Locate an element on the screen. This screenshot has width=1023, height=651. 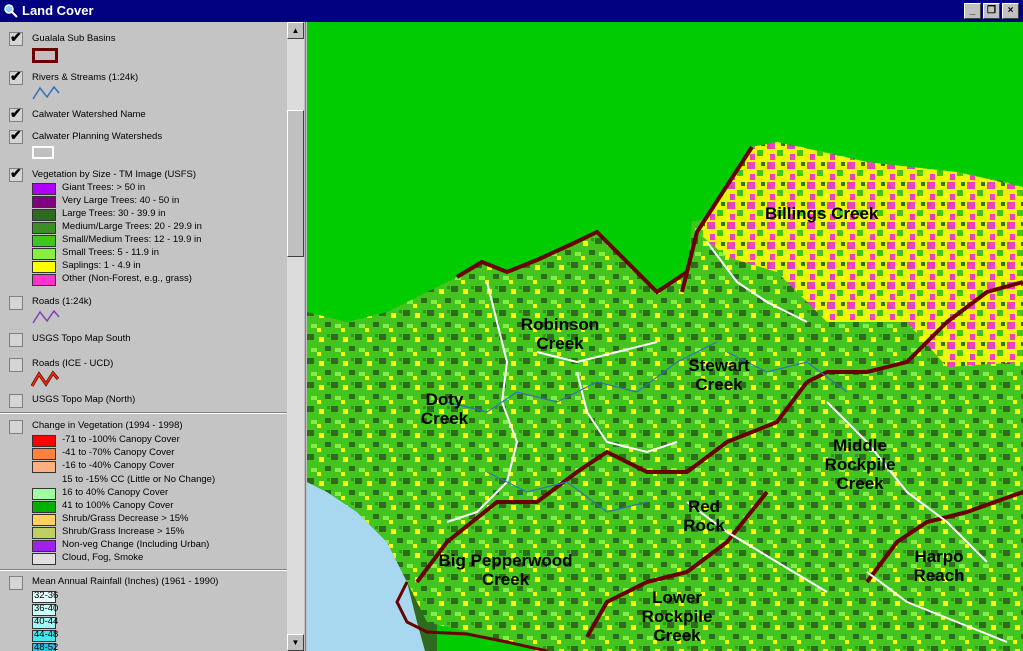
layer-checkbox-rivers-streams: ✔ is located at coordinates (16, 76).